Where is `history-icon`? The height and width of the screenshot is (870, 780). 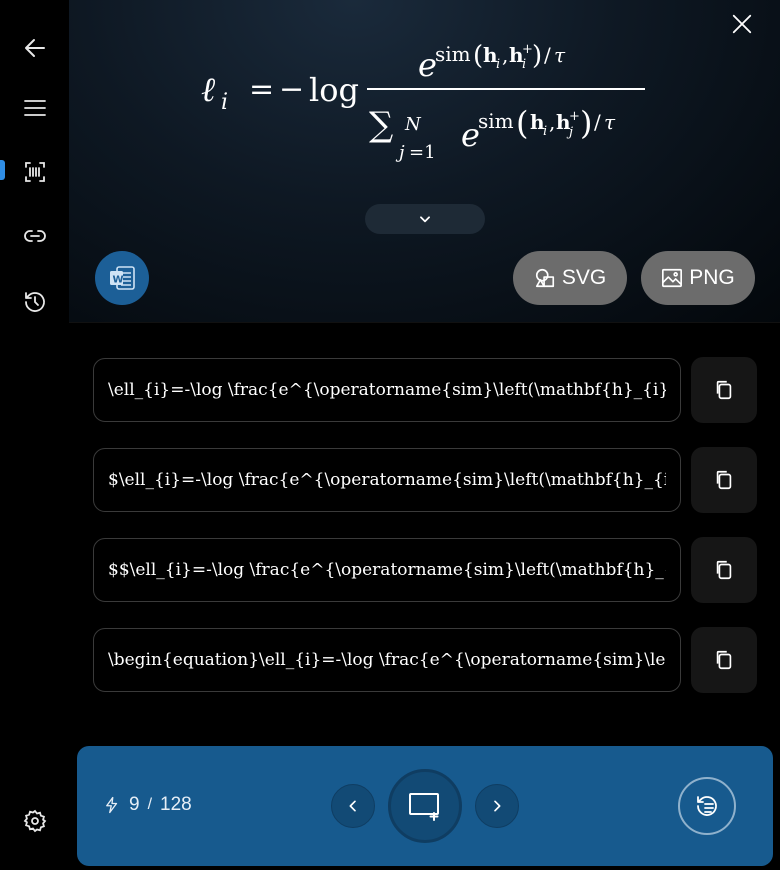 history-icon is located at coordinates (35, 302).